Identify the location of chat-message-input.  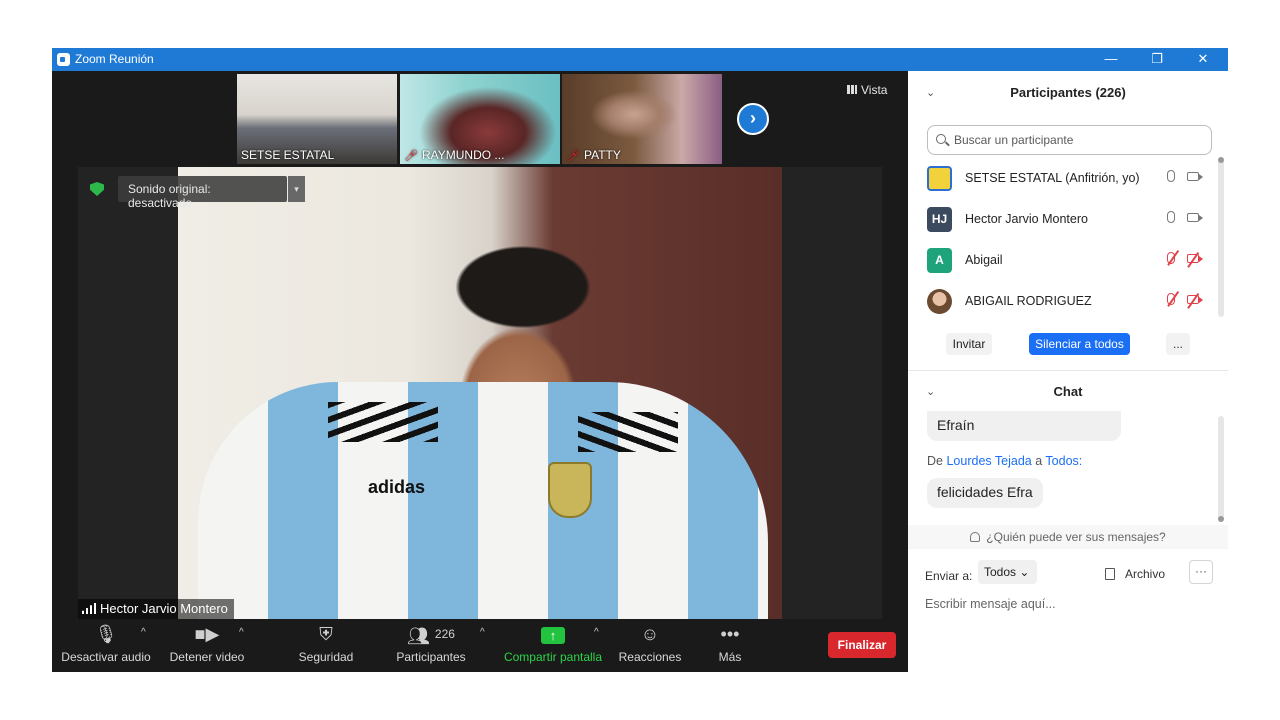
(1070, 604).